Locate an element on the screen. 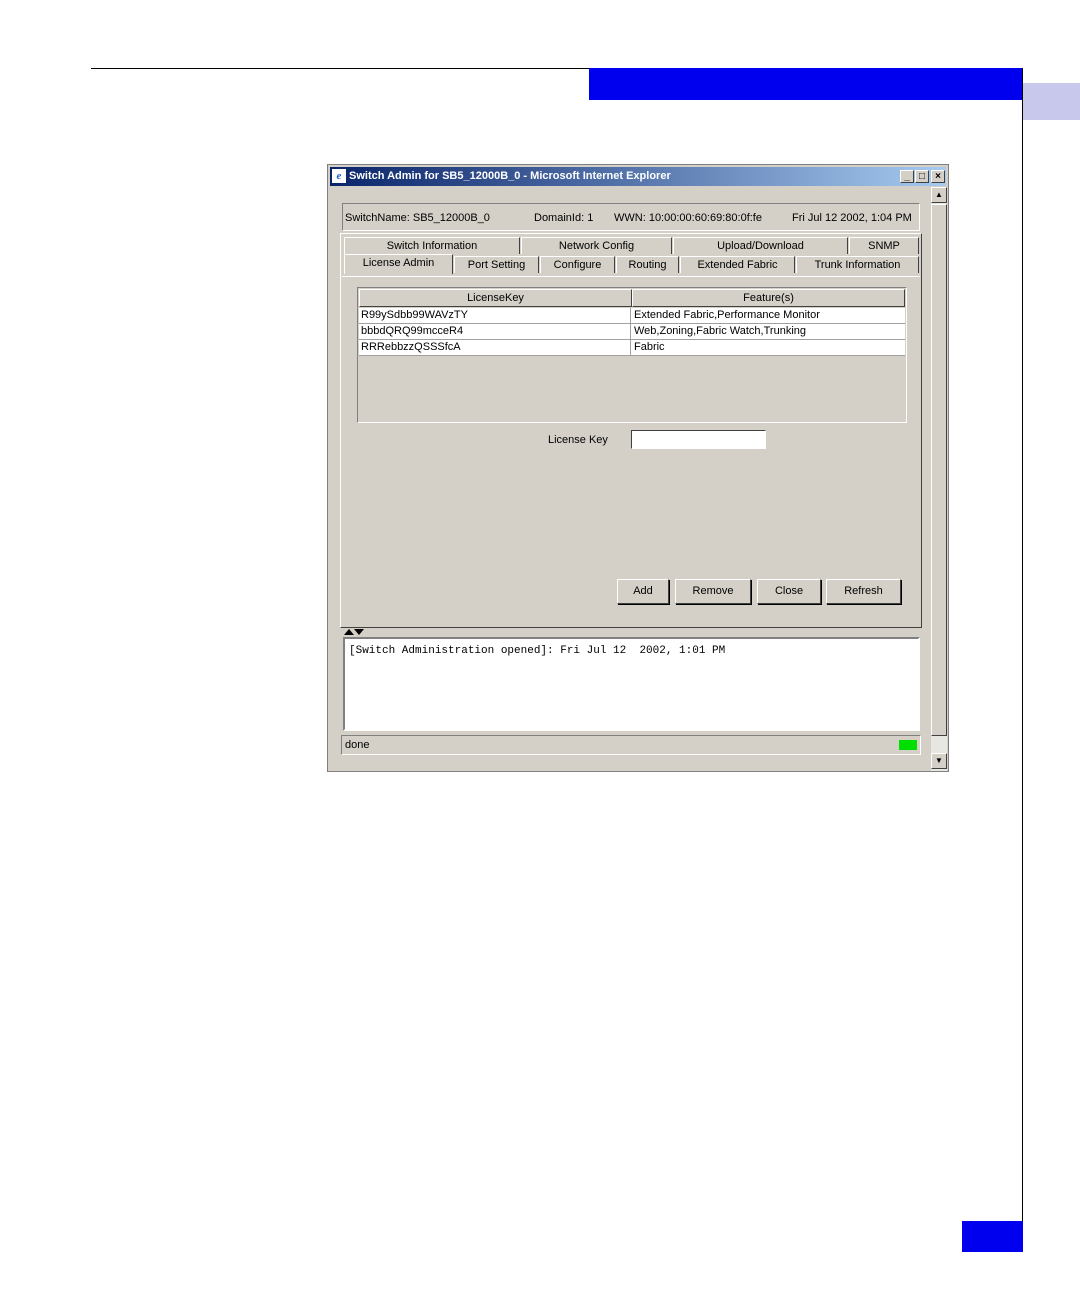 The image size is (1080, 1296). tab-switch-information: Switch Information is located at coordinates (432, 245).